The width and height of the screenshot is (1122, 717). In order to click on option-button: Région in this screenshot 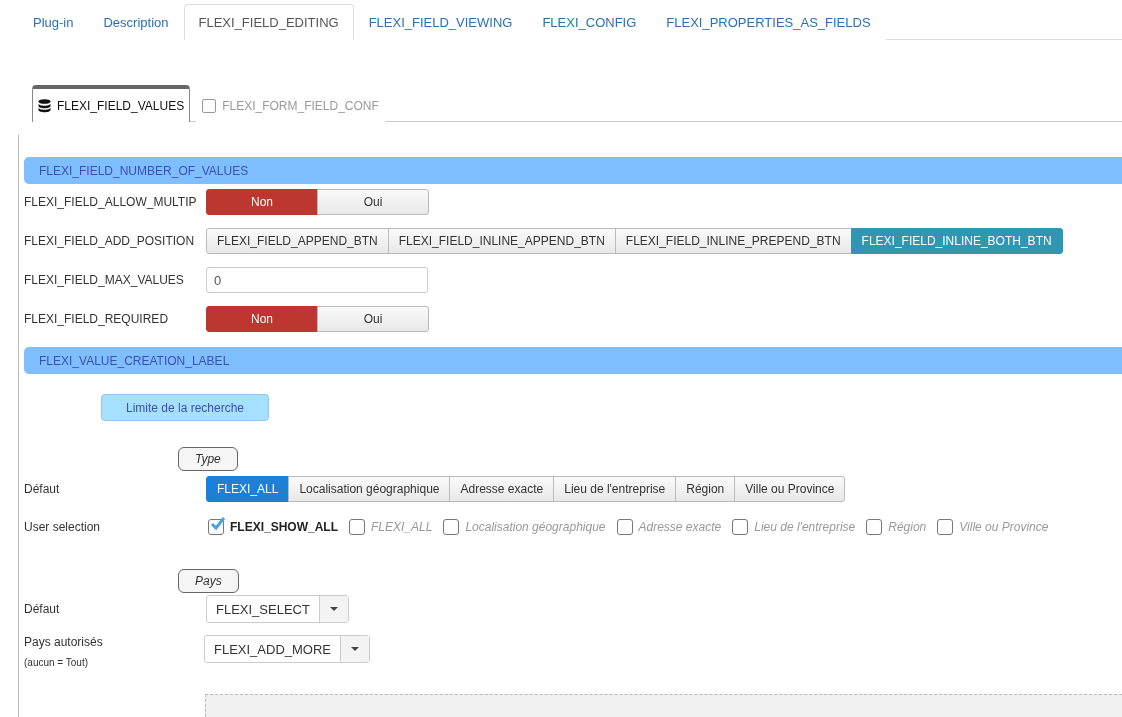, I will do `click(705, 489)`.